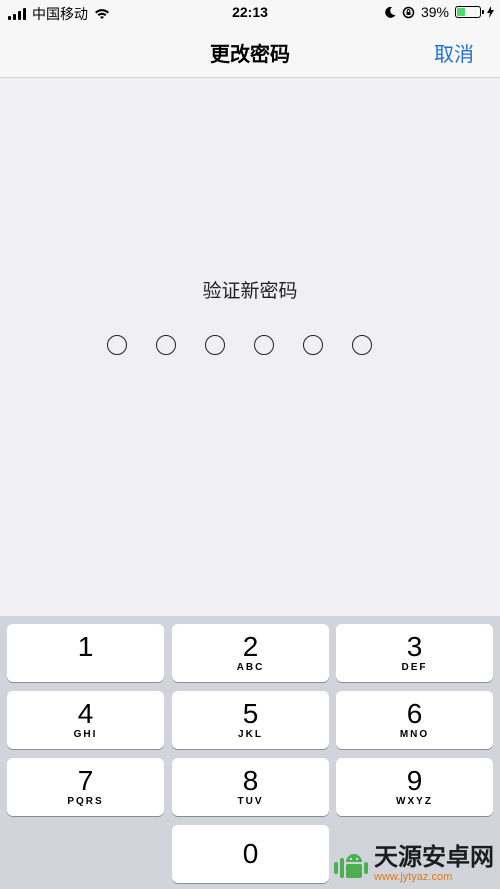  I want to click on key-0: 0, so click(250, 854).